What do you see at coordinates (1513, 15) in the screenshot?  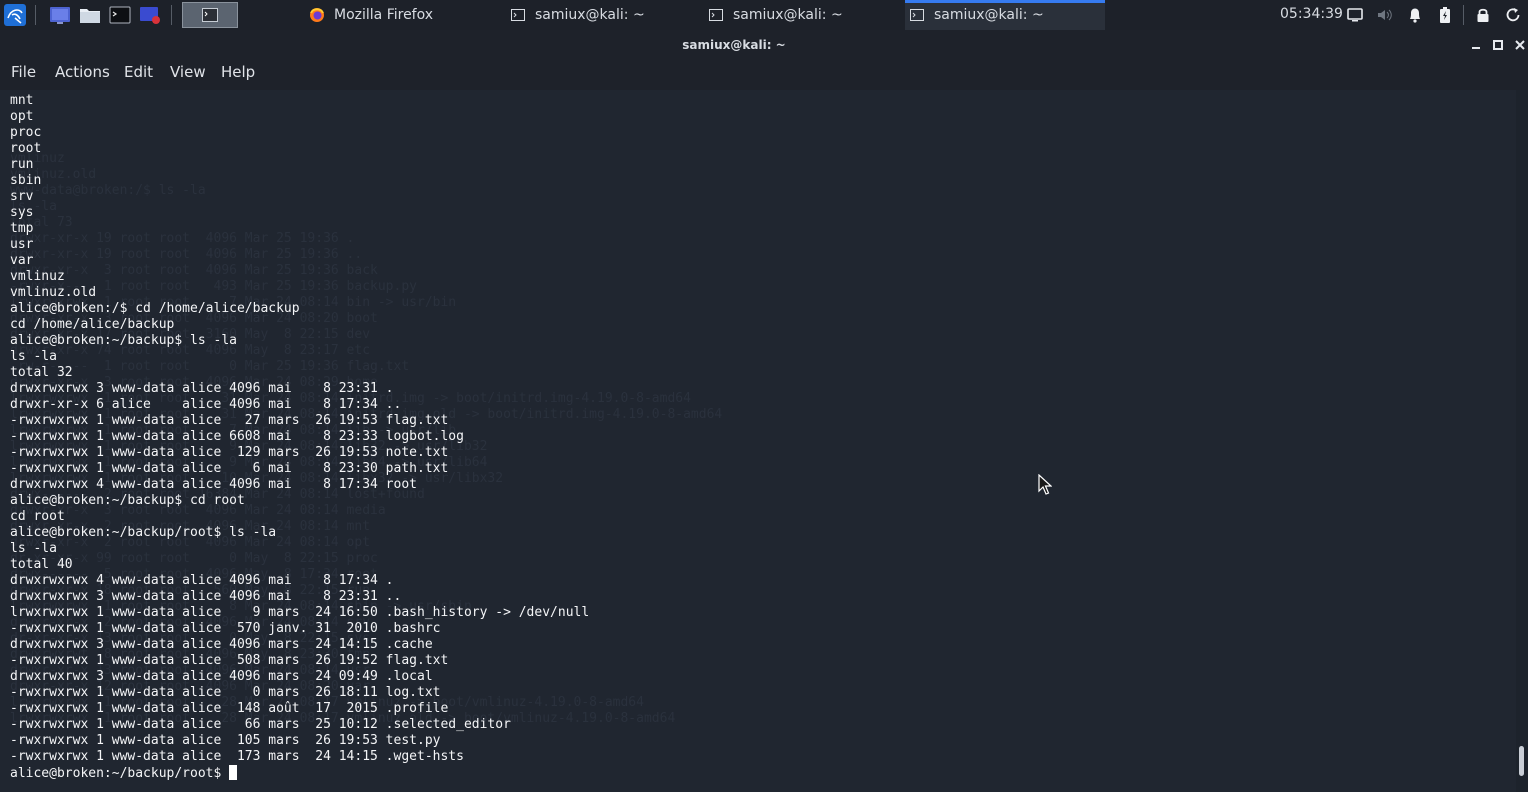 I see `restart-icon` at bounding box center [1513, 15].